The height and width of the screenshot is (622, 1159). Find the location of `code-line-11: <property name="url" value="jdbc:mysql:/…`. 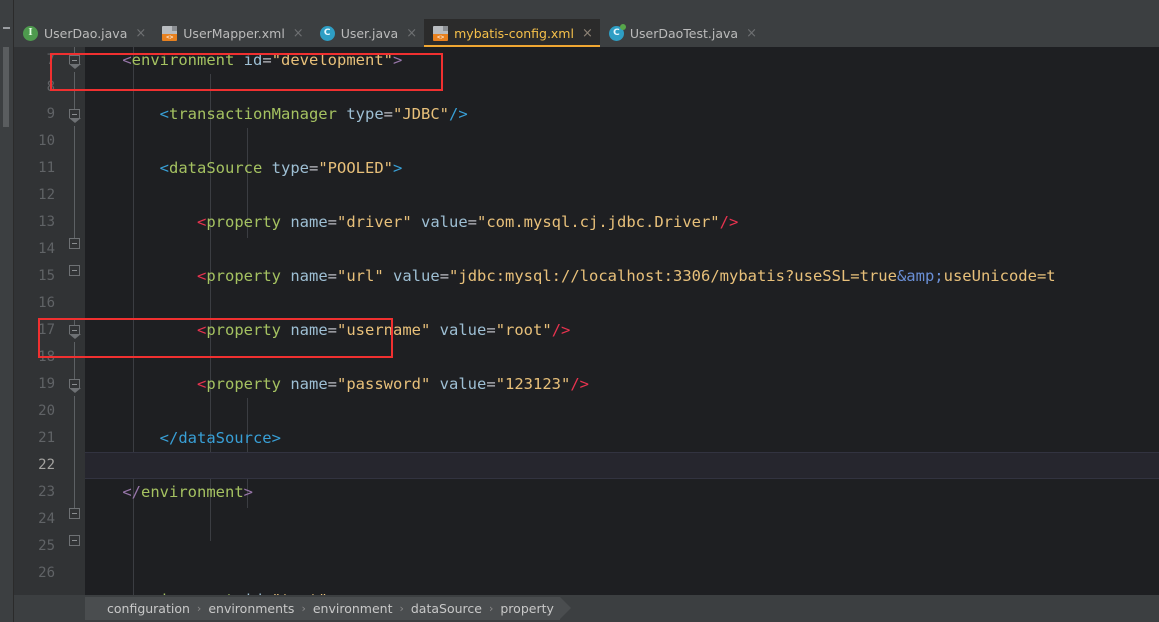

code-line-11: <property name="url" value="jdbc:mysql:/… is located at coordinates (622, 276).